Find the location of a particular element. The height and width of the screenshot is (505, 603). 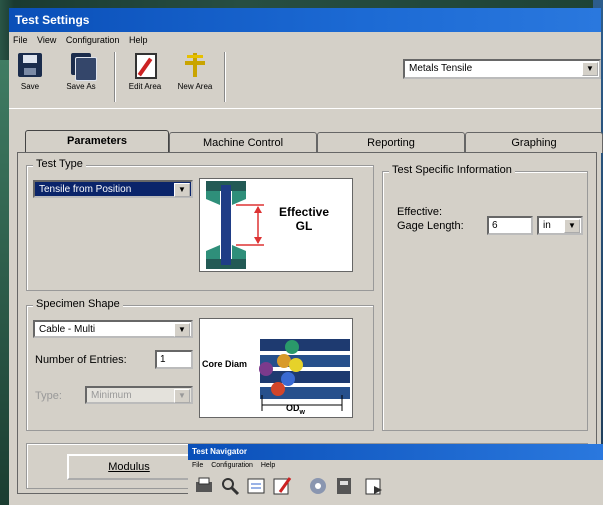

navigator-menu-help: Help is located at coordinates (268, 465).